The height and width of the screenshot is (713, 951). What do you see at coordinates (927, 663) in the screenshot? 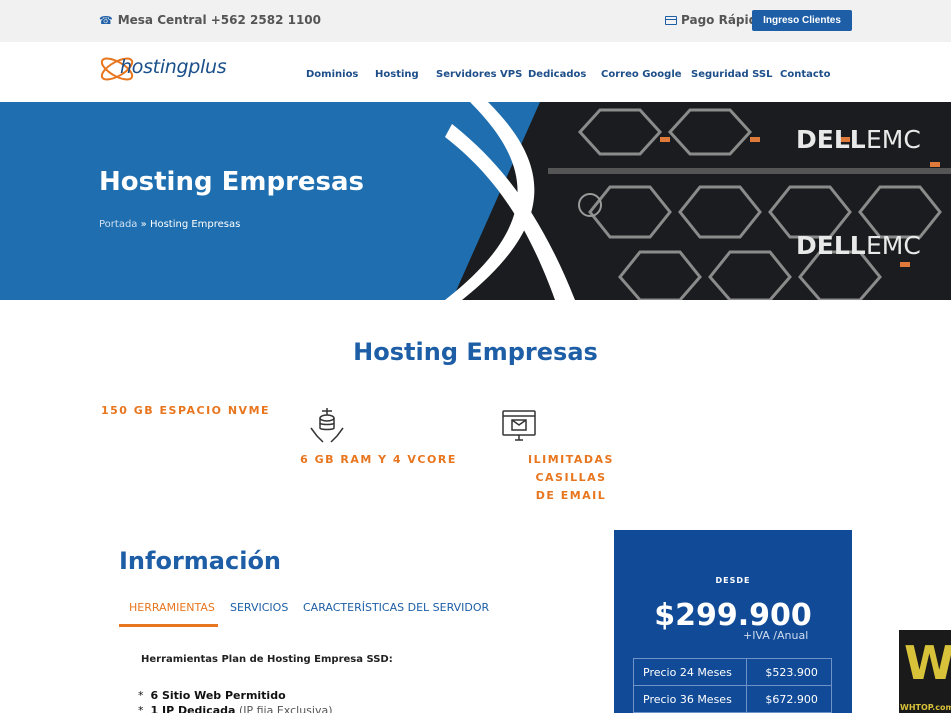
I see `badge-letters: W` at bounding box center [927, 663].